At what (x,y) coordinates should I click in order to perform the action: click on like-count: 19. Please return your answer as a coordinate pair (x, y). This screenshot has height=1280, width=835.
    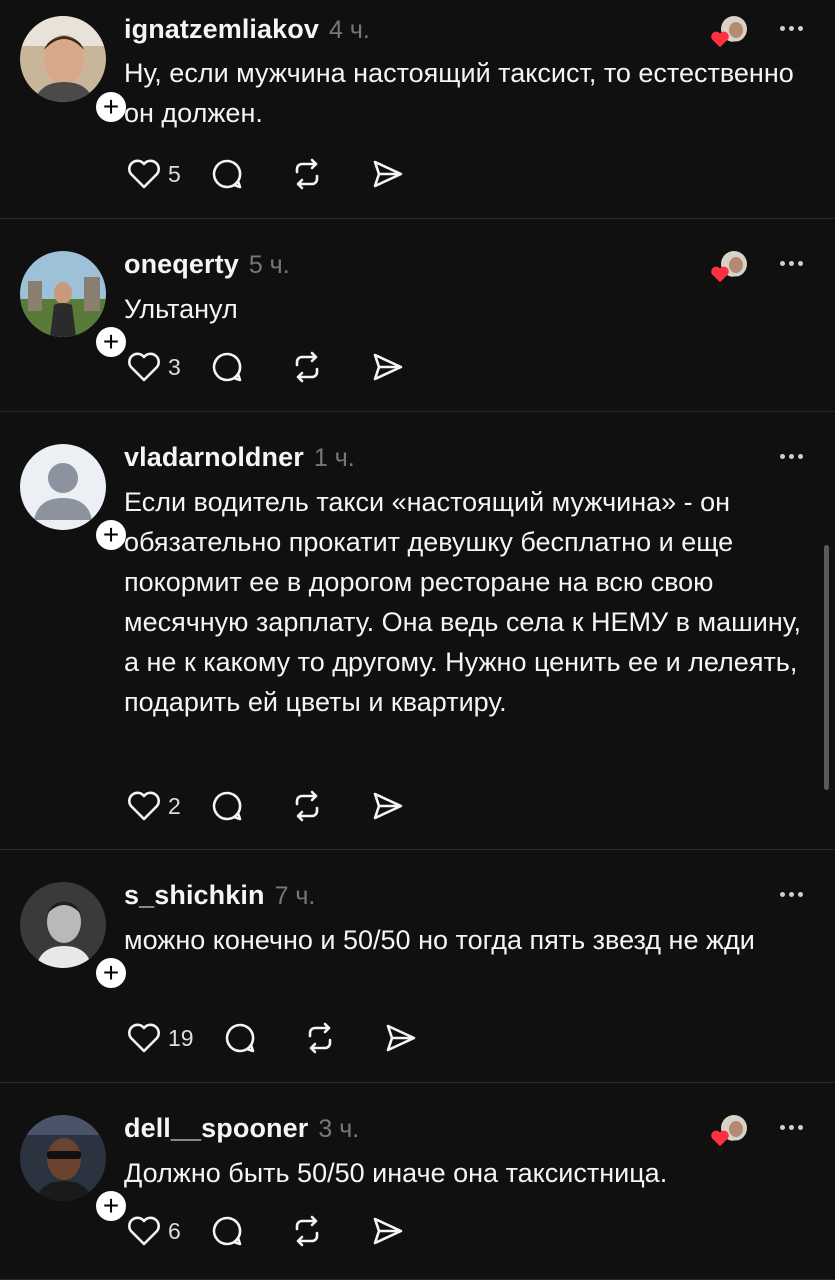
    Looking at the image, I should click on (181, 1037).